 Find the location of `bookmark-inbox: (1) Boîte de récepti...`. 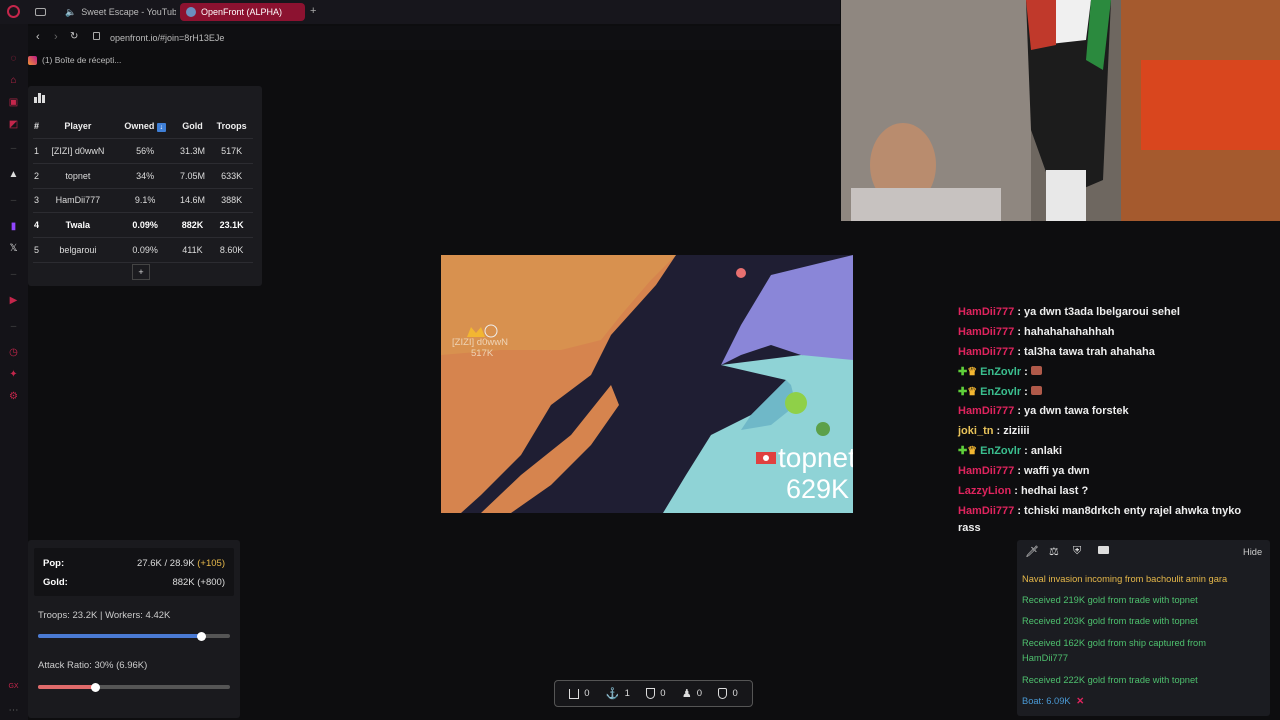

bookmark-inbox: (1) Boîte de récepti... is located at coordinates (81, 60).